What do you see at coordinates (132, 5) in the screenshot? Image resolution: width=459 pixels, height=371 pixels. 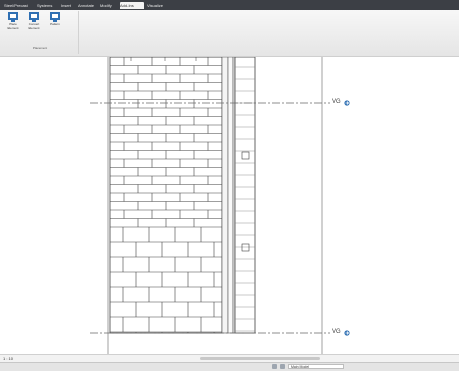 I see `tab-add-ins: Add-Ins` at bounding box center [132, 5].